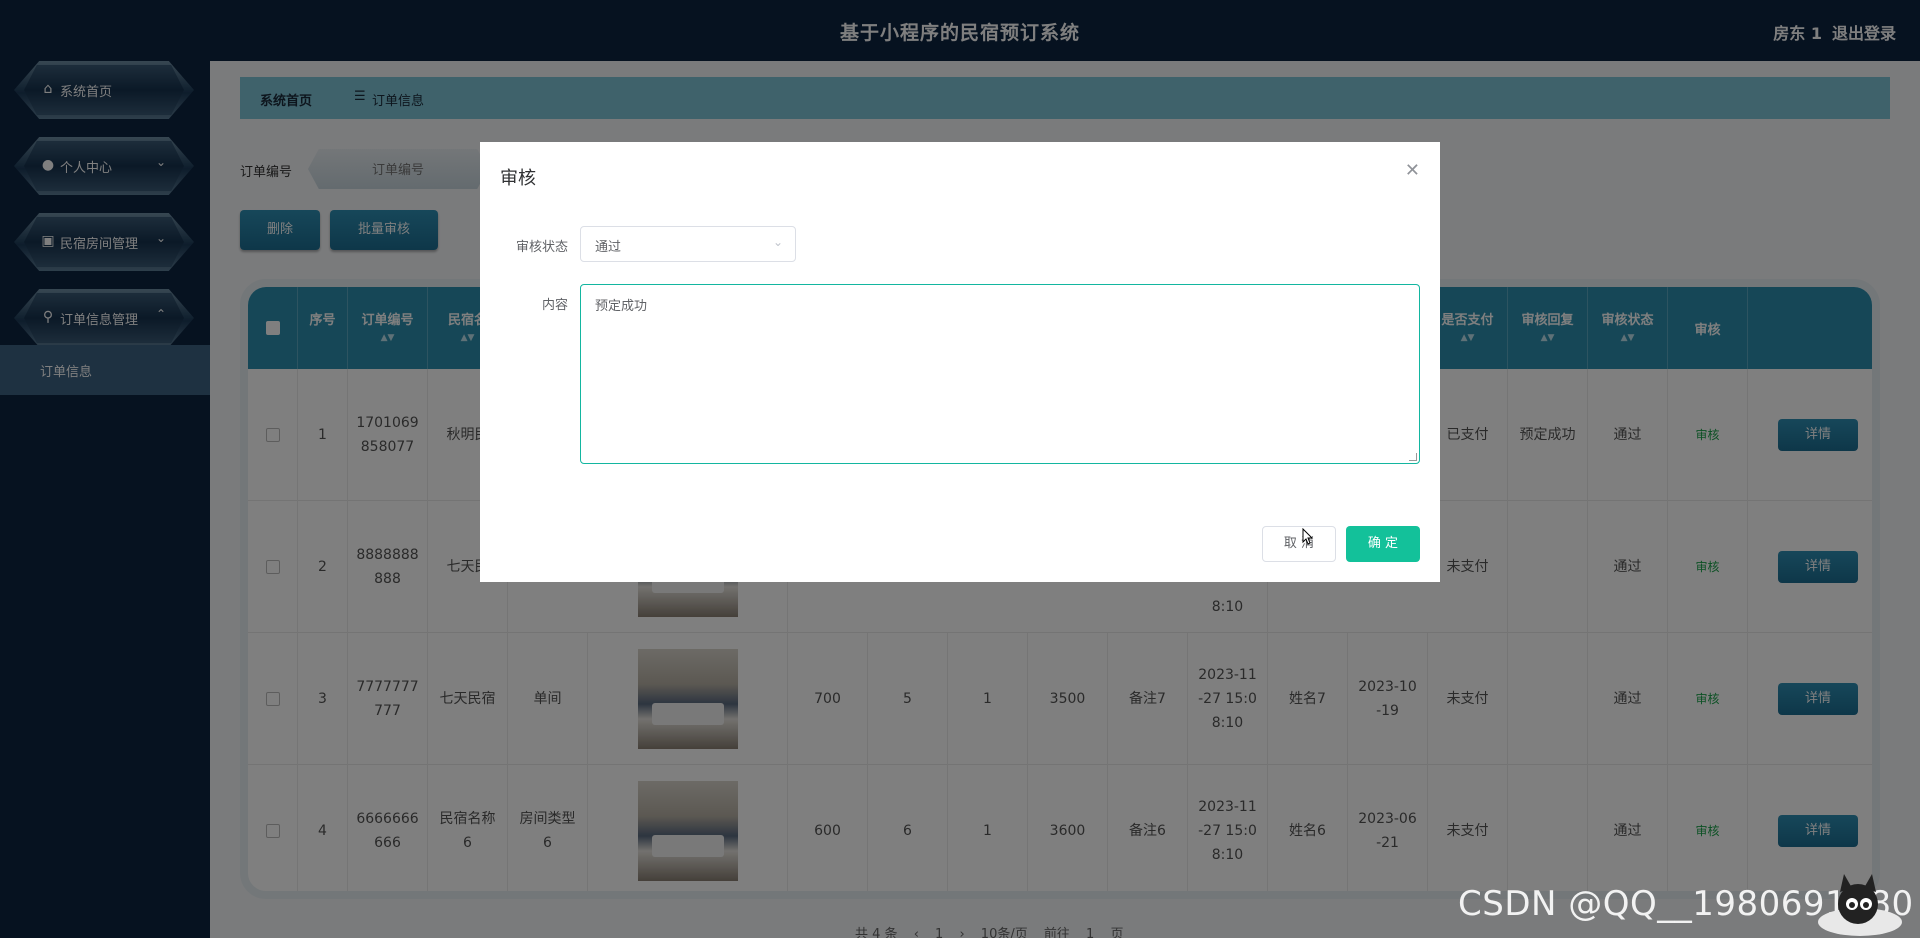 Image resolution: width=1920 pixels, height=938 pixels. What do you see at coordinates (1412, 170) in the screenshot?
I see `close-icon: ✕` at bounding box center [1412, 170].